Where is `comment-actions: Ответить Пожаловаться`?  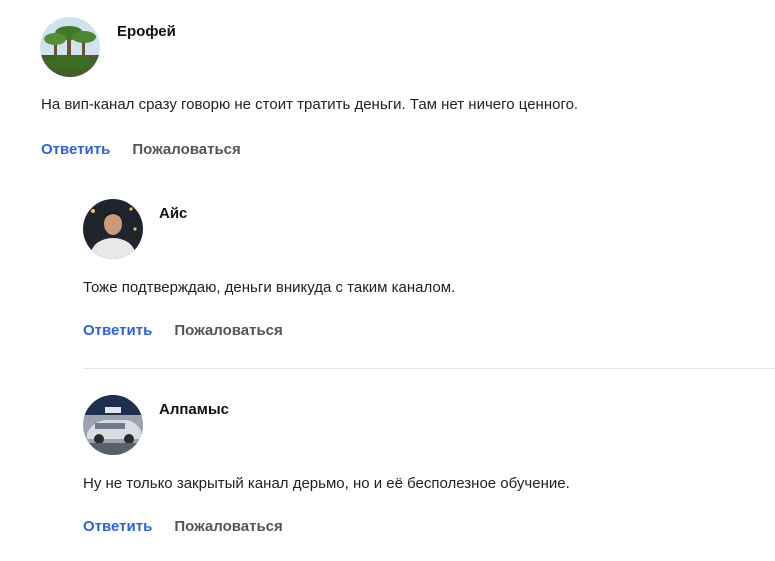
comment-actions: Ответить Пожаловаться is located at coordinates (183, 526).